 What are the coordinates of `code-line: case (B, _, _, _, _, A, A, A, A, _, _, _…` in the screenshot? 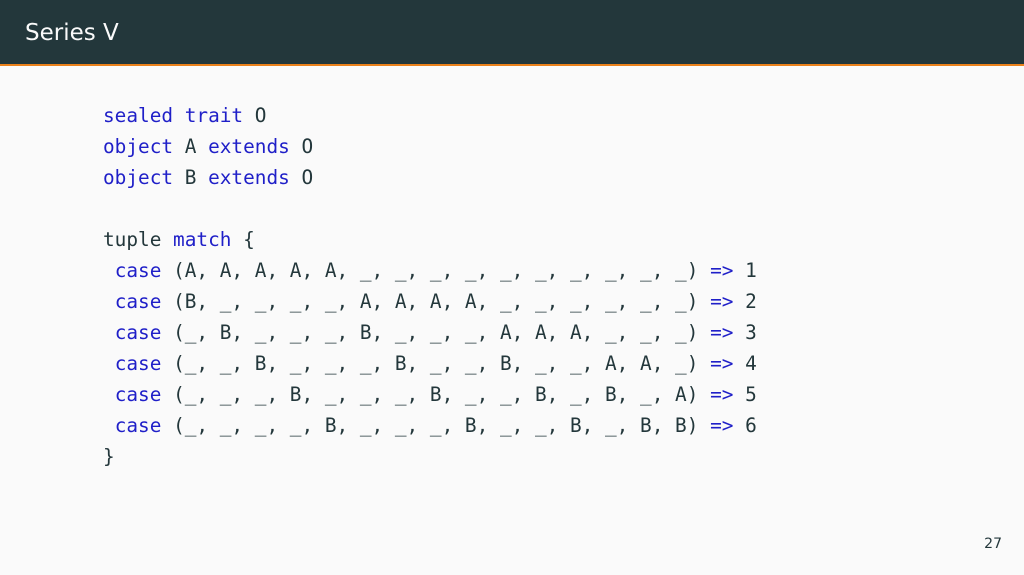 It's located at (430, 301).